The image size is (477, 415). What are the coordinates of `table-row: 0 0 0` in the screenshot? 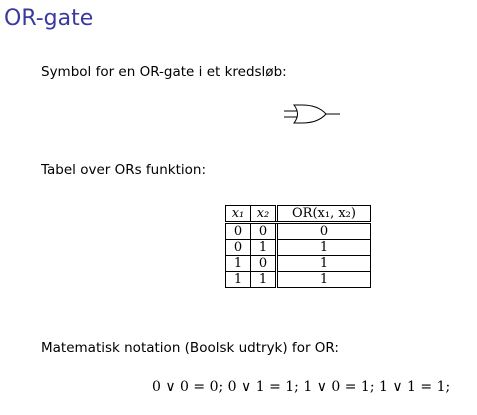 It's located at (298, 231).